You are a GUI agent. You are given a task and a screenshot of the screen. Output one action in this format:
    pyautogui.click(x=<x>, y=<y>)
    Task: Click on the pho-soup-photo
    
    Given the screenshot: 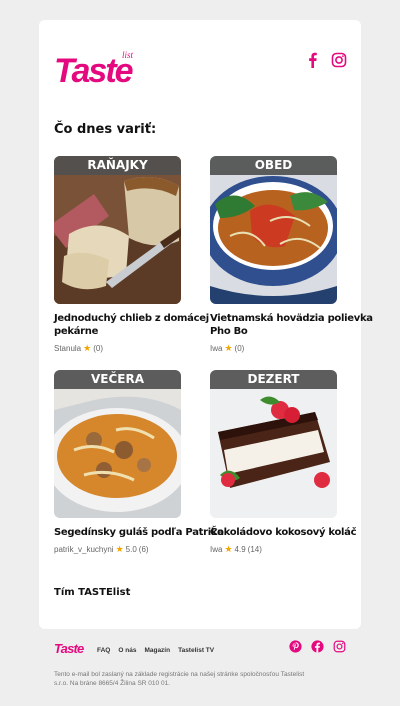 What is the action you would take?
    pyautogui.click(x=273, y=230)
    